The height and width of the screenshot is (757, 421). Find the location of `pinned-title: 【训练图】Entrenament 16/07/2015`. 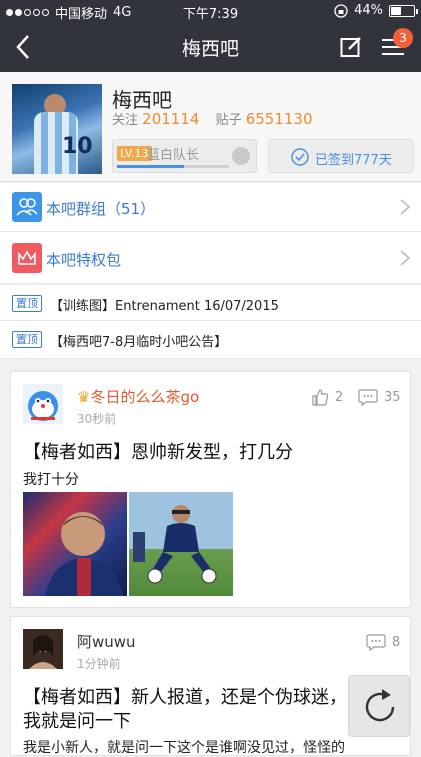

pinned-title: 【训练图】Entrenament 16/07/2015 is located at coordinates (164, 306).